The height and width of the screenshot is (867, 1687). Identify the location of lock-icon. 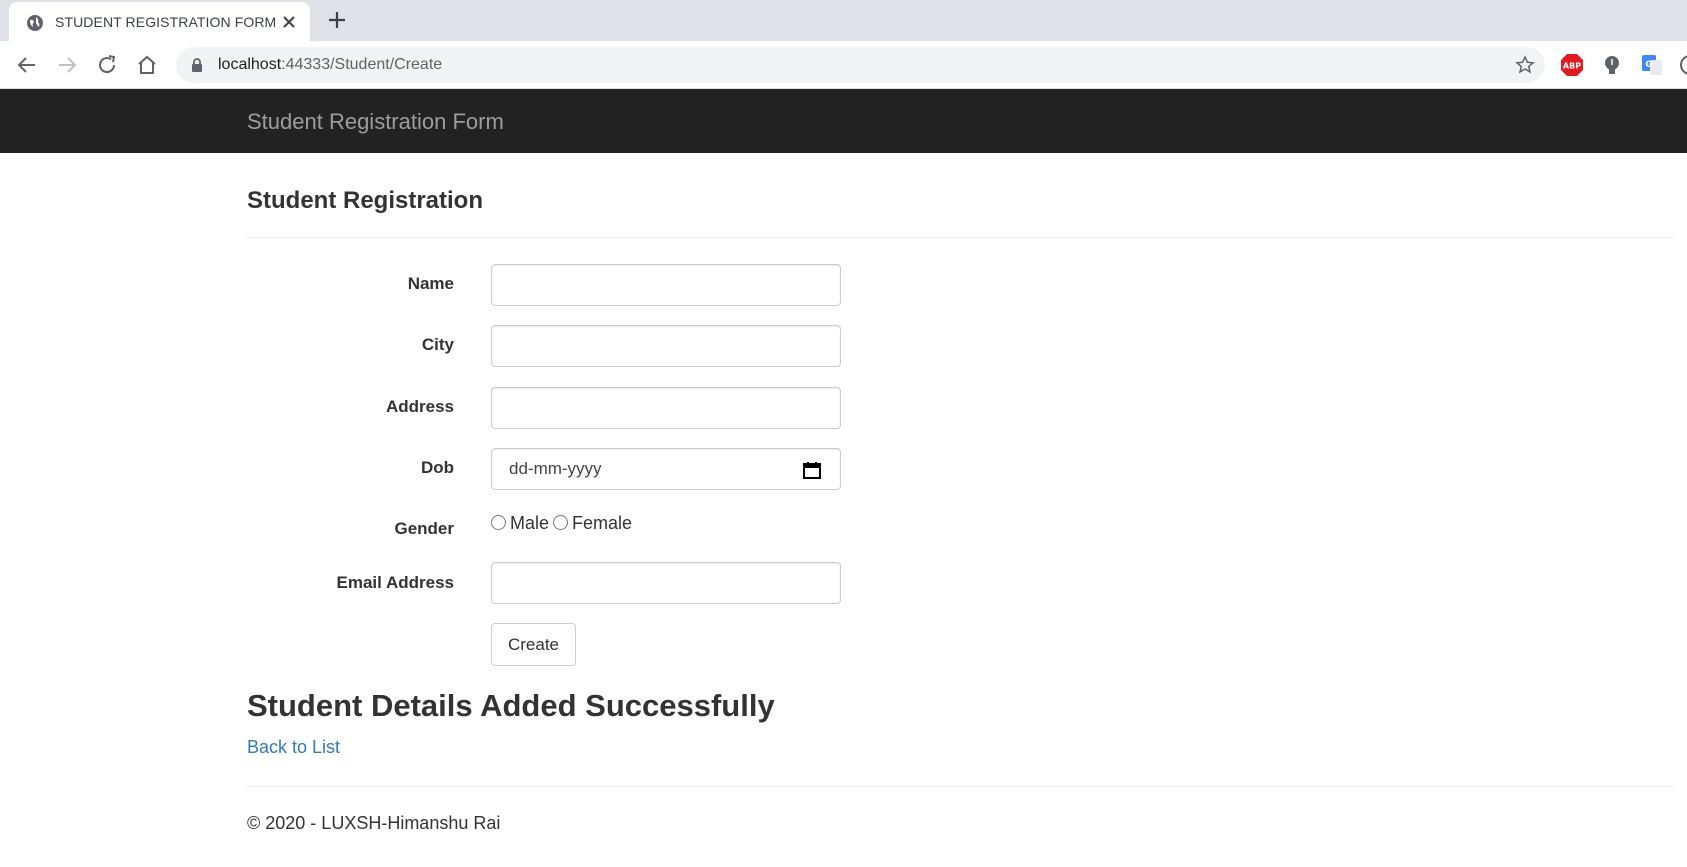
(197, 65).